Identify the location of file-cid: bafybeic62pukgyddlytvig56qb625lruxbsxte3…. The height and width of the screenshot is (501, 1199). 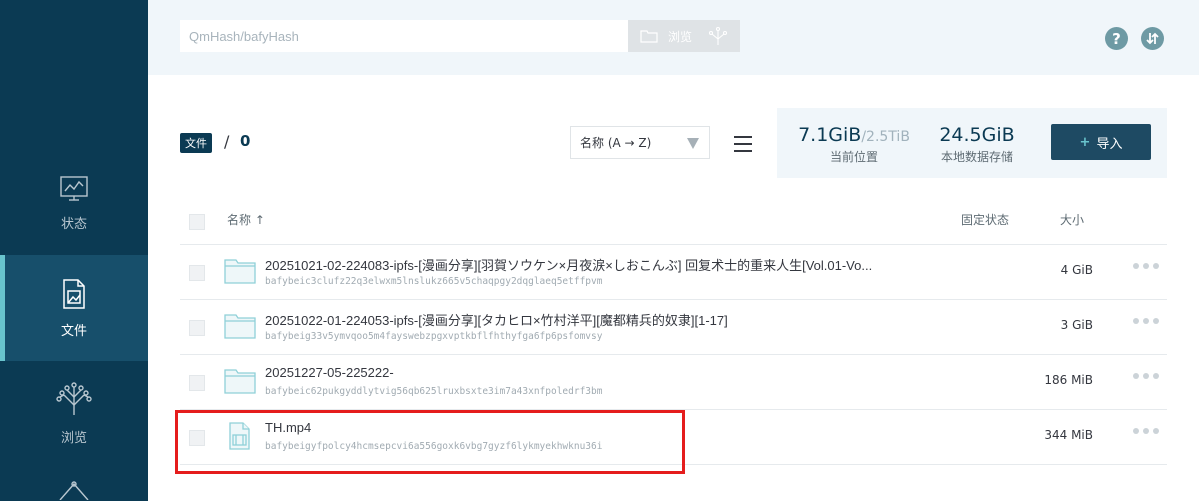
(434, 391).